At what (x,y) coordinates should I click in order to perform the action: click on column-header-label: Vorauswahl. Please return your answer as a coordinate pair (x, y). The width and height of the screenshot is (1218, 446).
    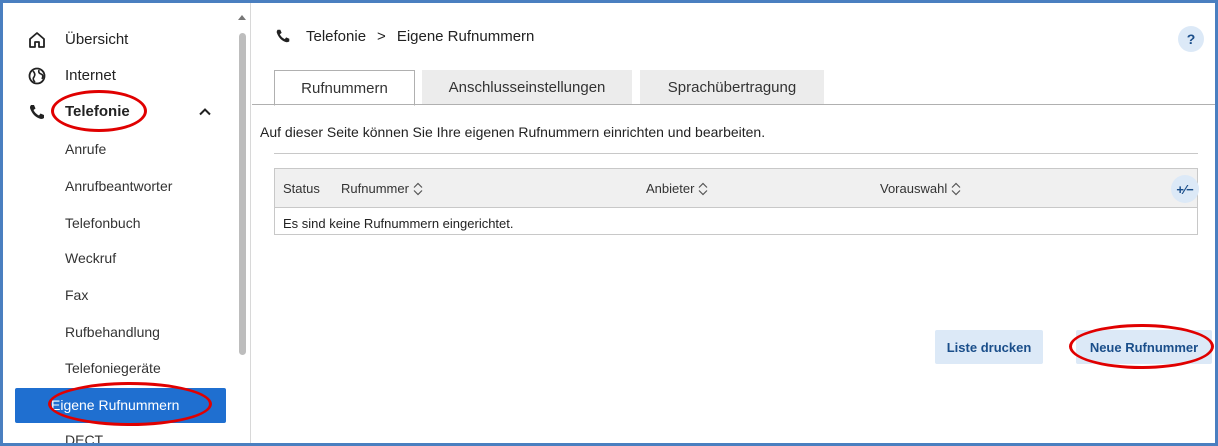
    Looking at the image, I should click on (914, 188).